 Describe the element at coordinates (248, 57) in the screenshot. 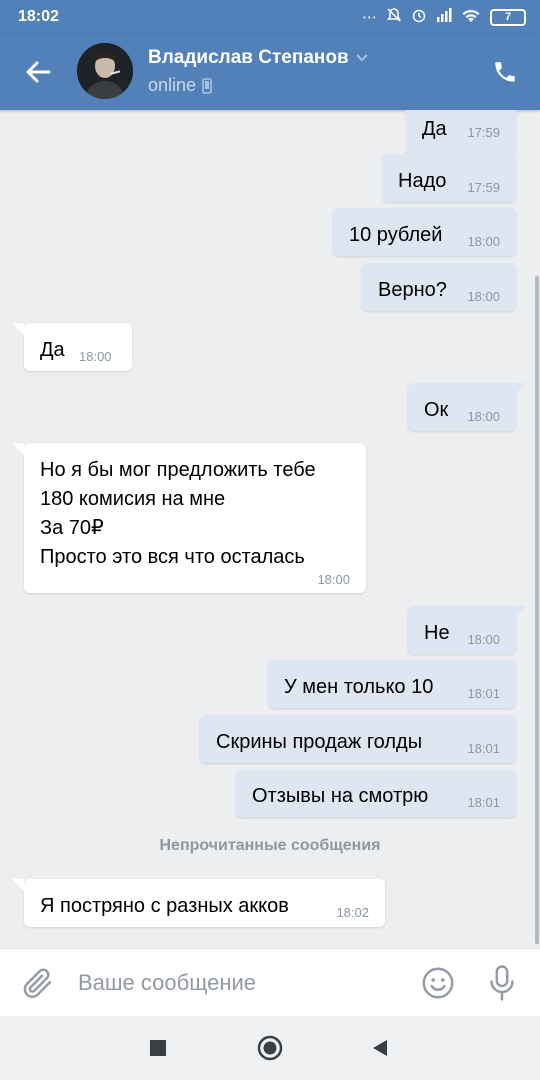

I see `peer-name-text: Владислав Степанов` at that location.